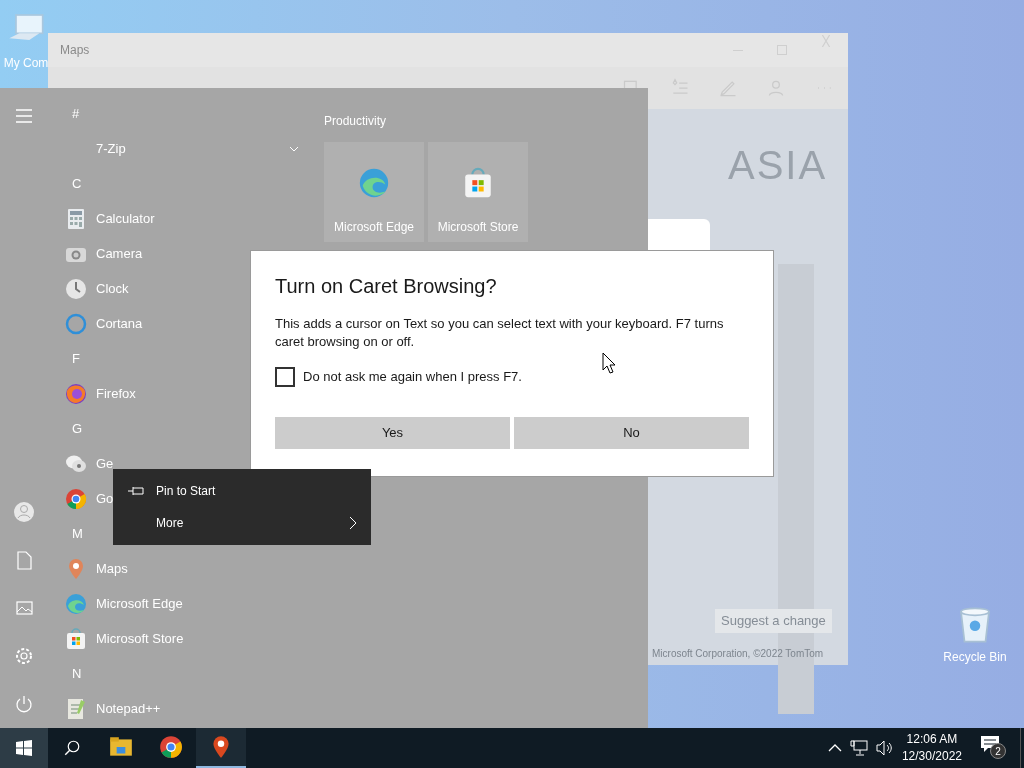 Image resolution: width=1024 pixels, height=768 pixels. Describe the element at coordinates (778, 165) in the screenshot. I see `map-label: ASIA` at that location.